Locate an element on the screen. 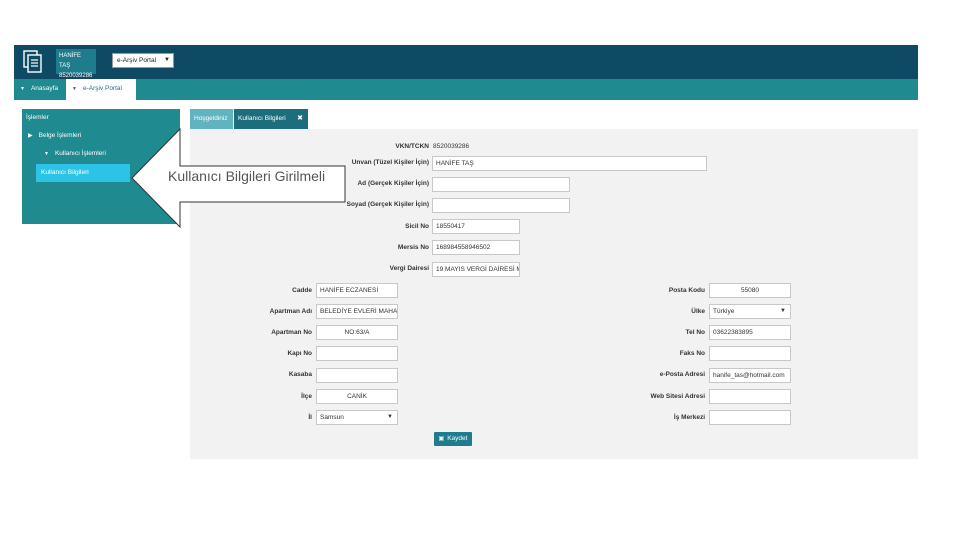 The image size is (960, 540). apartman-no-input: NO:63/A is located at coordinates (357, 332).